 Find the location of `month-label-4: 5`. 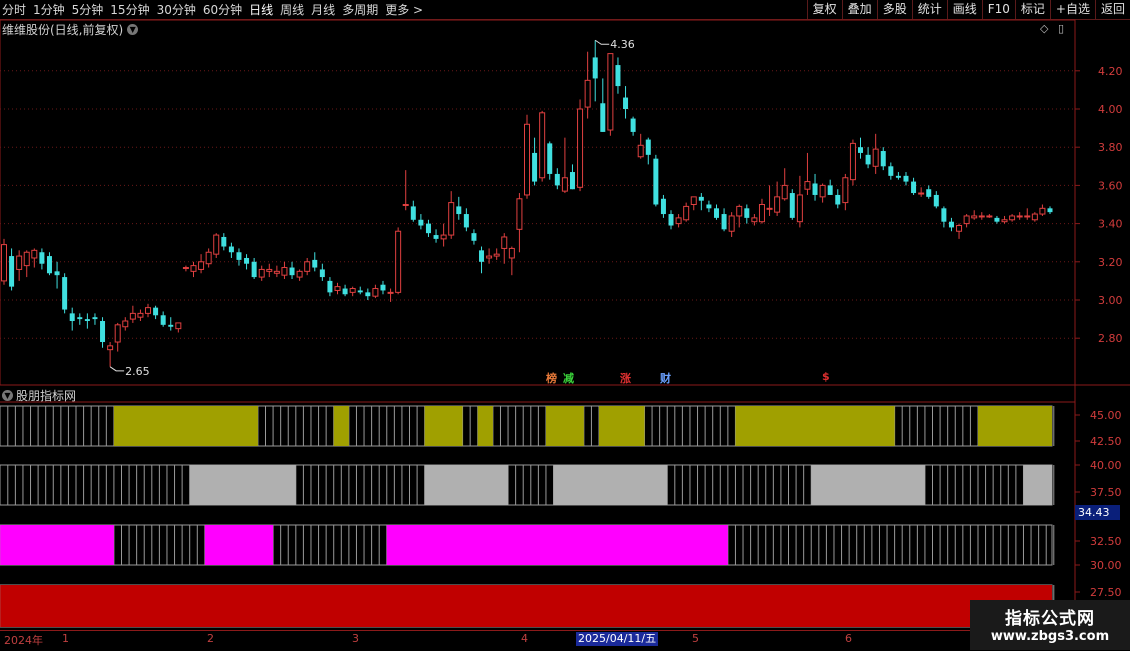

month-label-4: 5 is located at coordinates (695, 638).